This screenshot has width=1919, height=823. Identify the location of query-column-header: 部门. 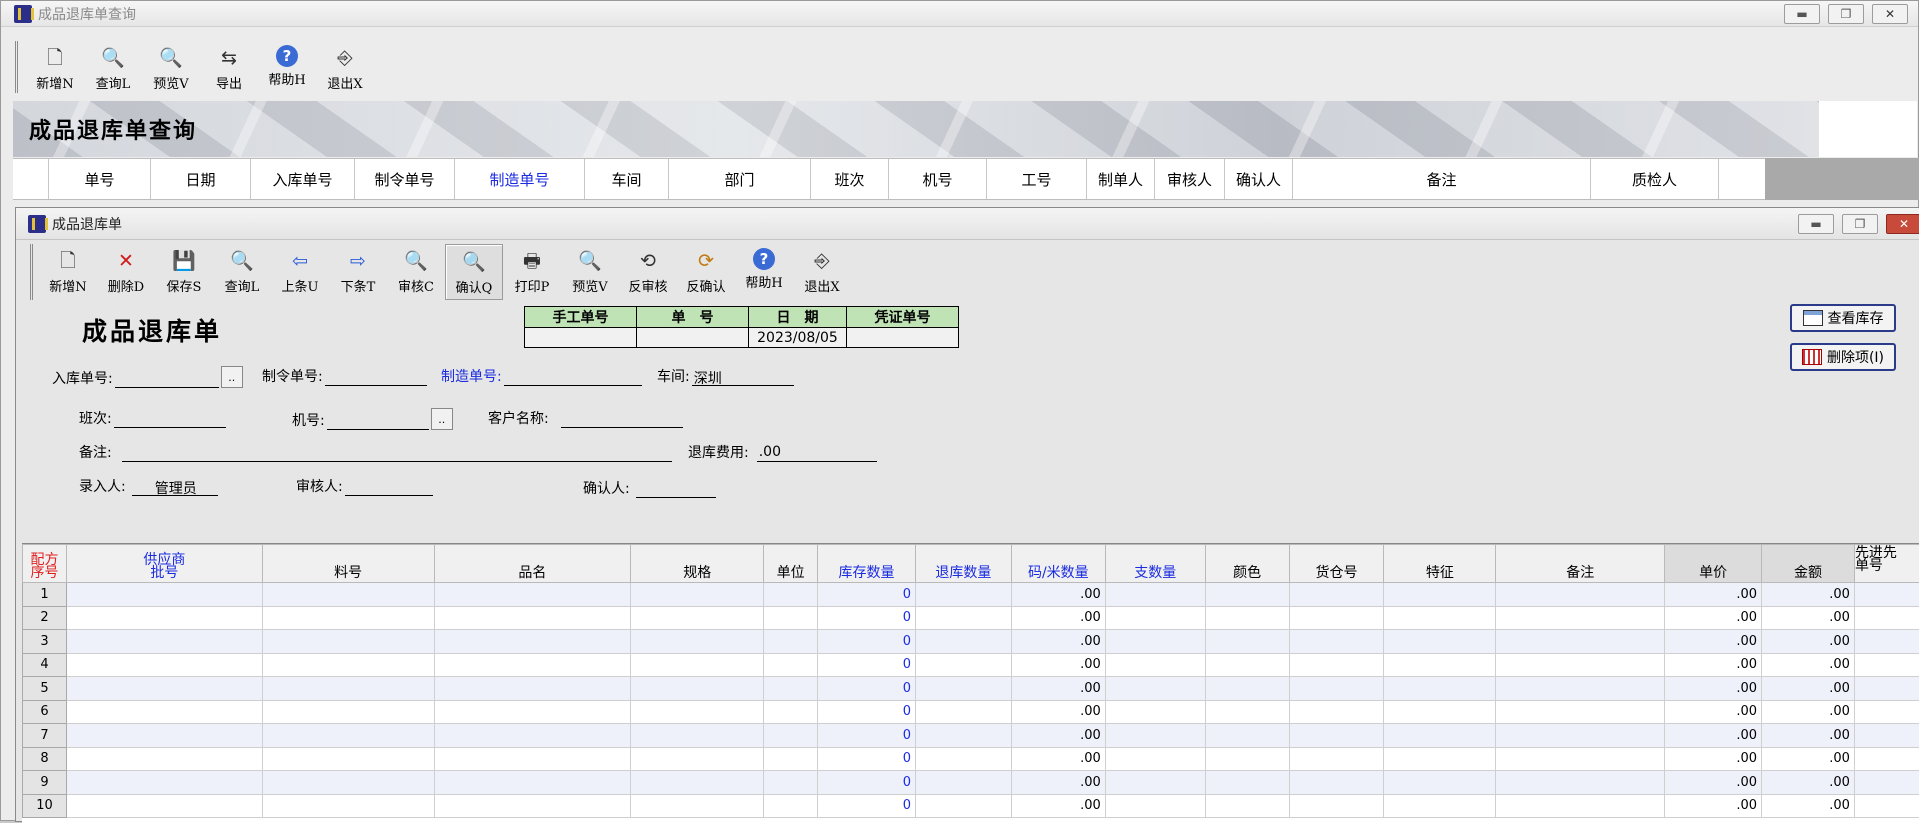
(740, 179).